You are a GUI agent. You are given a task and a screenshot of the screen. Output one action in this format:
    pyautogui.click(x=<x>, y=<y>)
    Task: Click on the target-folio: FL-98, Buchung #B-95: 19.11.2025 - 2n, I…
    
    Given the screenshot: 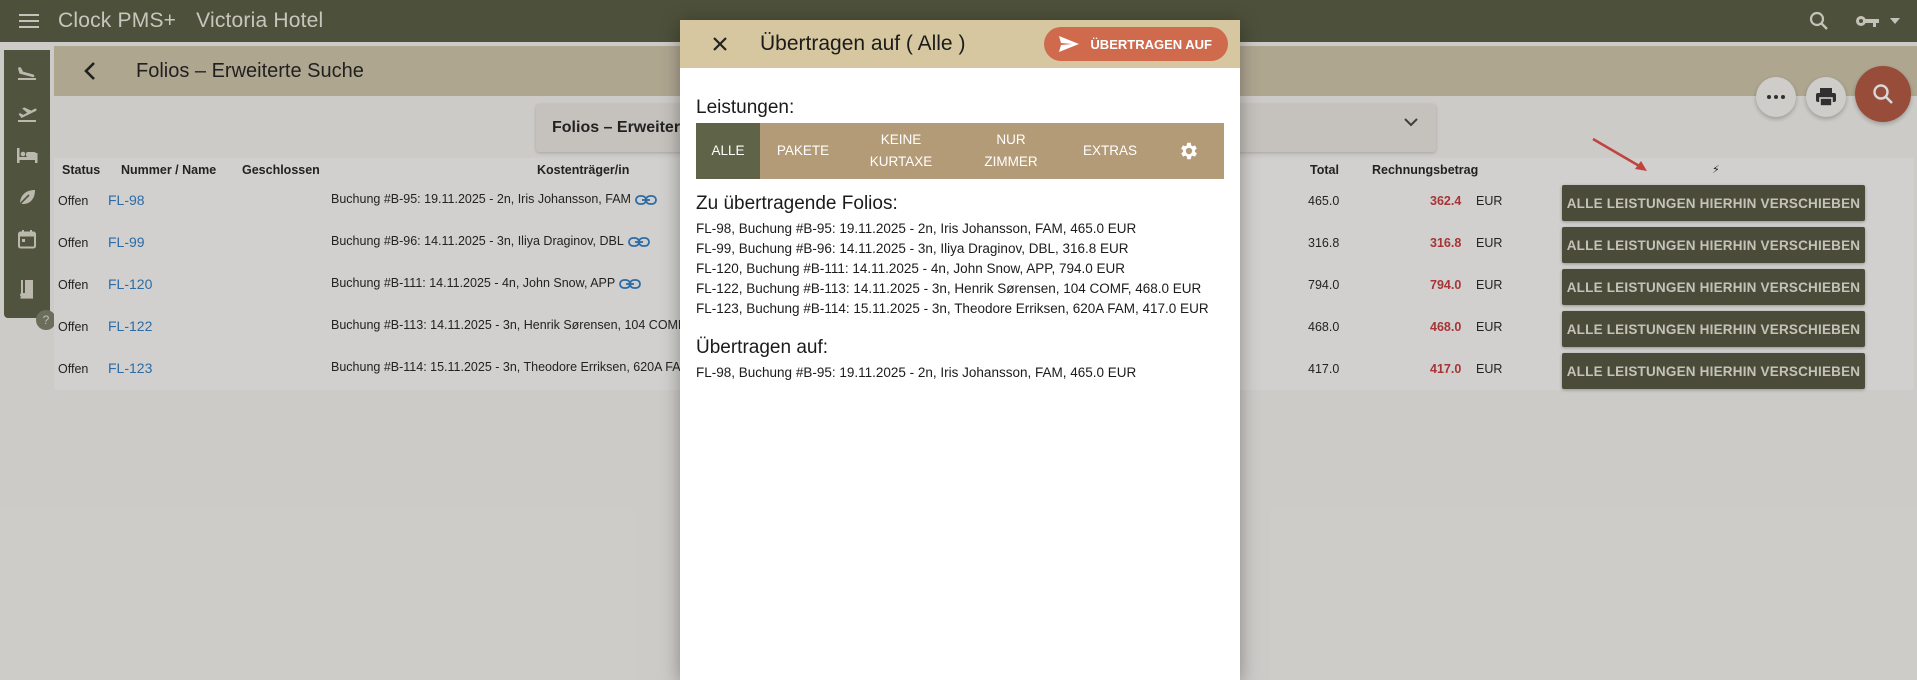 What is the action you would take?
    pyautogui.click(x=916, y=372)
    